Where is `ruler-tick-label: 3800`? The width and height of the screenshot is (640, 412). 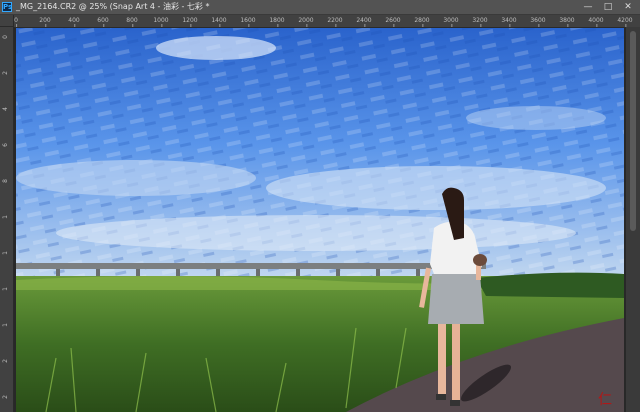
ruler-tick-label: 3800 is located at coordinates (567, 22).